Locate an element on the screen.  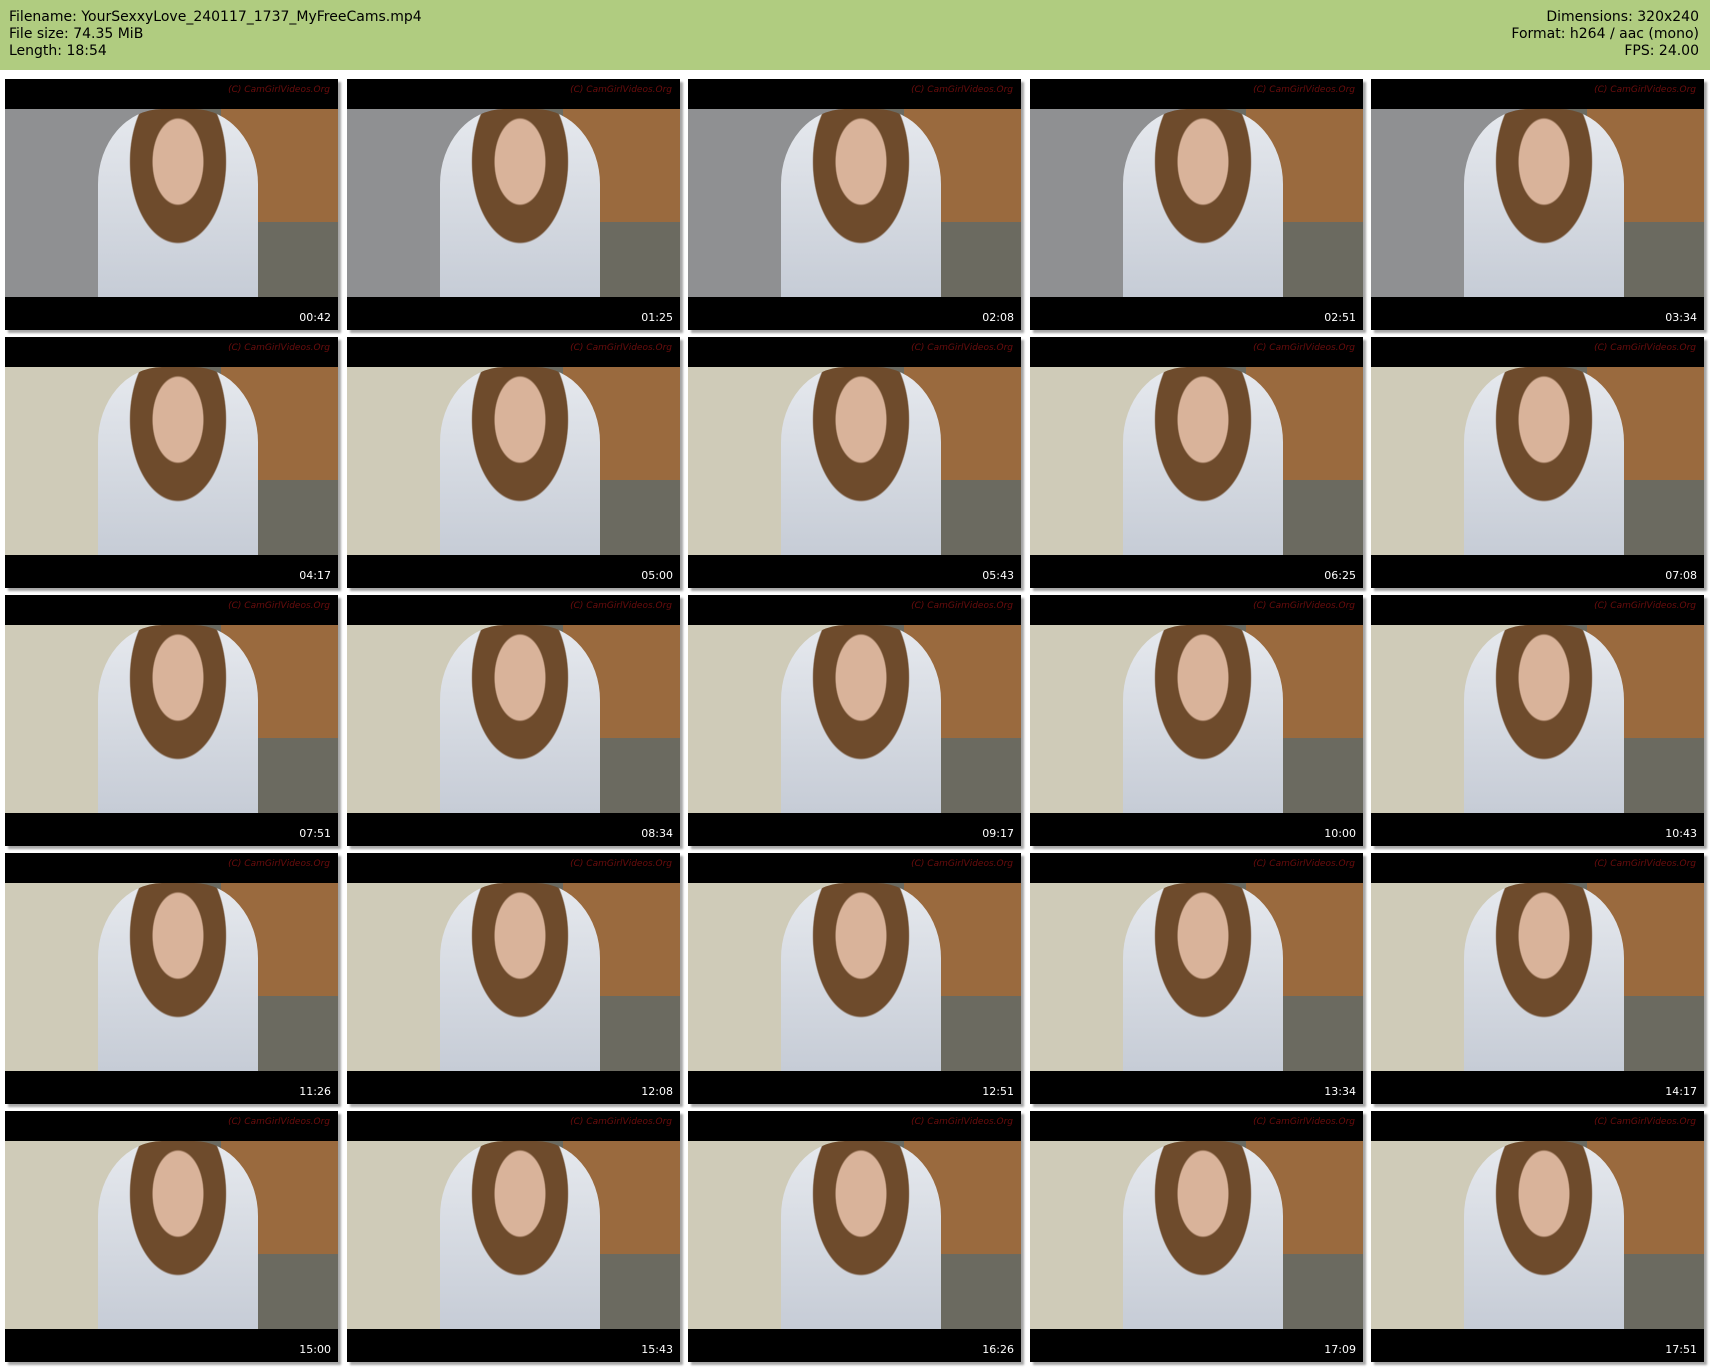
length-row: Length: 18:54 is located at coordinates (215, 51).